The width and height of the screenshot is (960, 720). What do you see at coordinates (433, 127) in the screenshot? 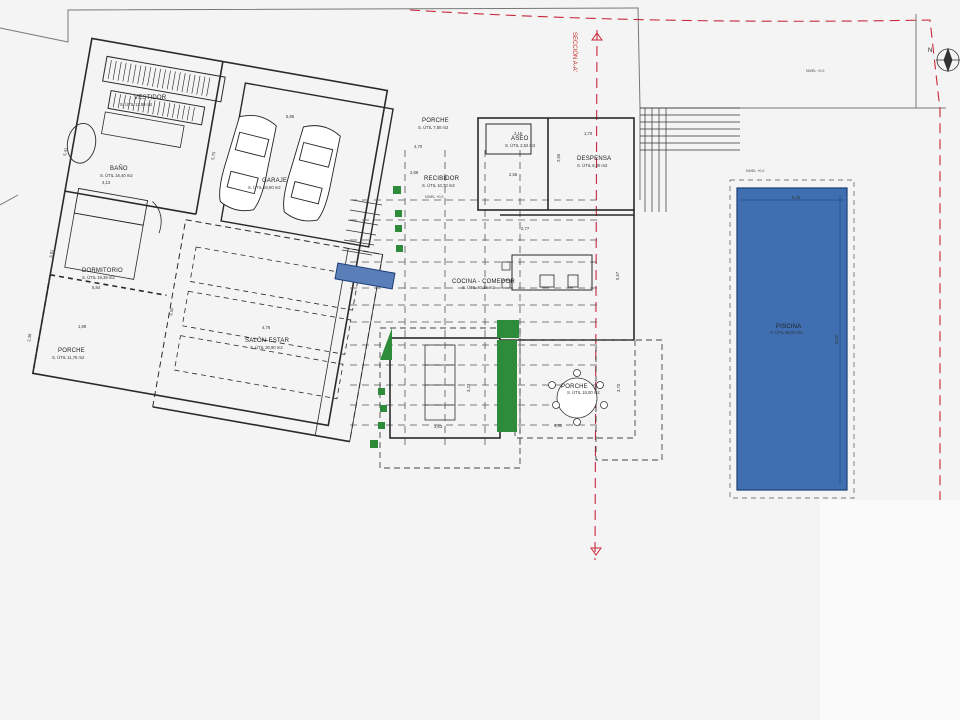
I see `porche-n-area: S. ÚTIL 7,50 m2` at bounding box center [433, 127].